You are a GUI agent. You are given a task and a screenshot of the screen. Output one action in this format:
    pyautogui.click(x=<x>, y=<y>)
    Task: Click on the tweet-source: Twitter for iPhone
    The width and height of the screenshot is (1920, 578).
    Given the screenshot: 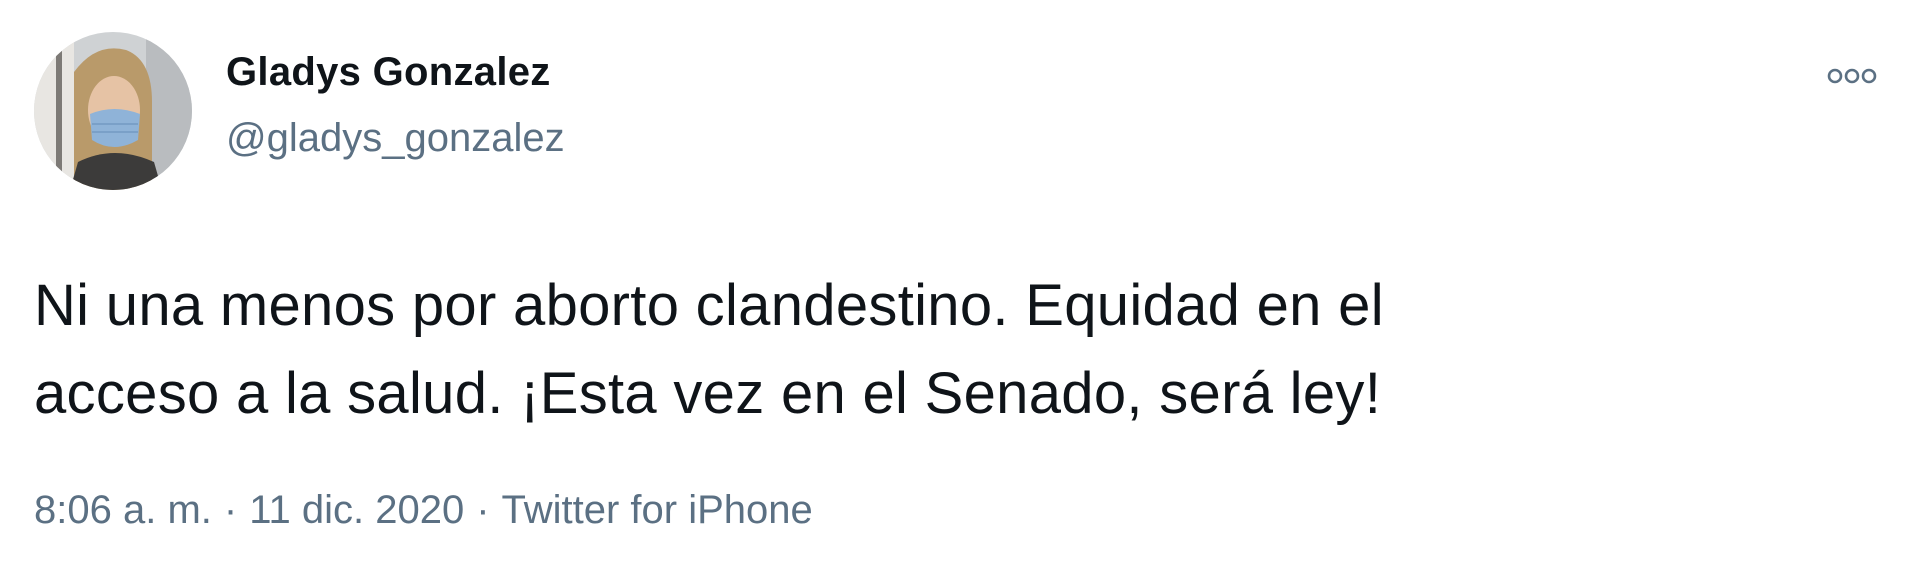 What is the action you would take?
    pyautogui.click(x=657, y=510)
    